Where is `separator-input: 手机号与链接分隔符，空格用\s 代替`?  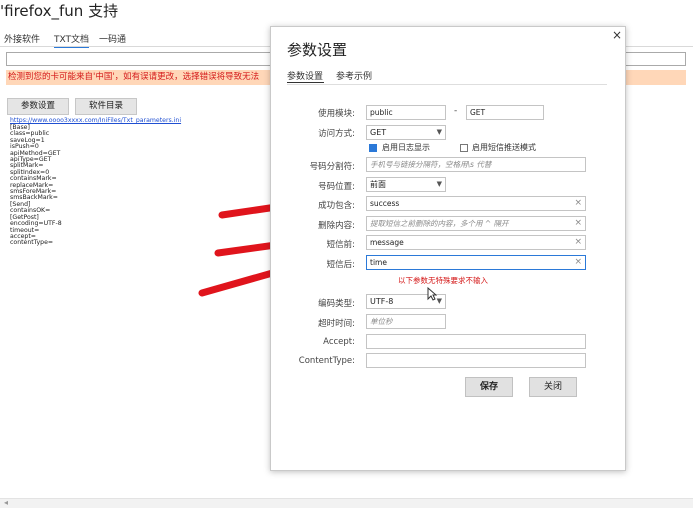
separator-input: 手机号与链接分隔符，空格用\s 代替 is located at coordinates (476, 164).